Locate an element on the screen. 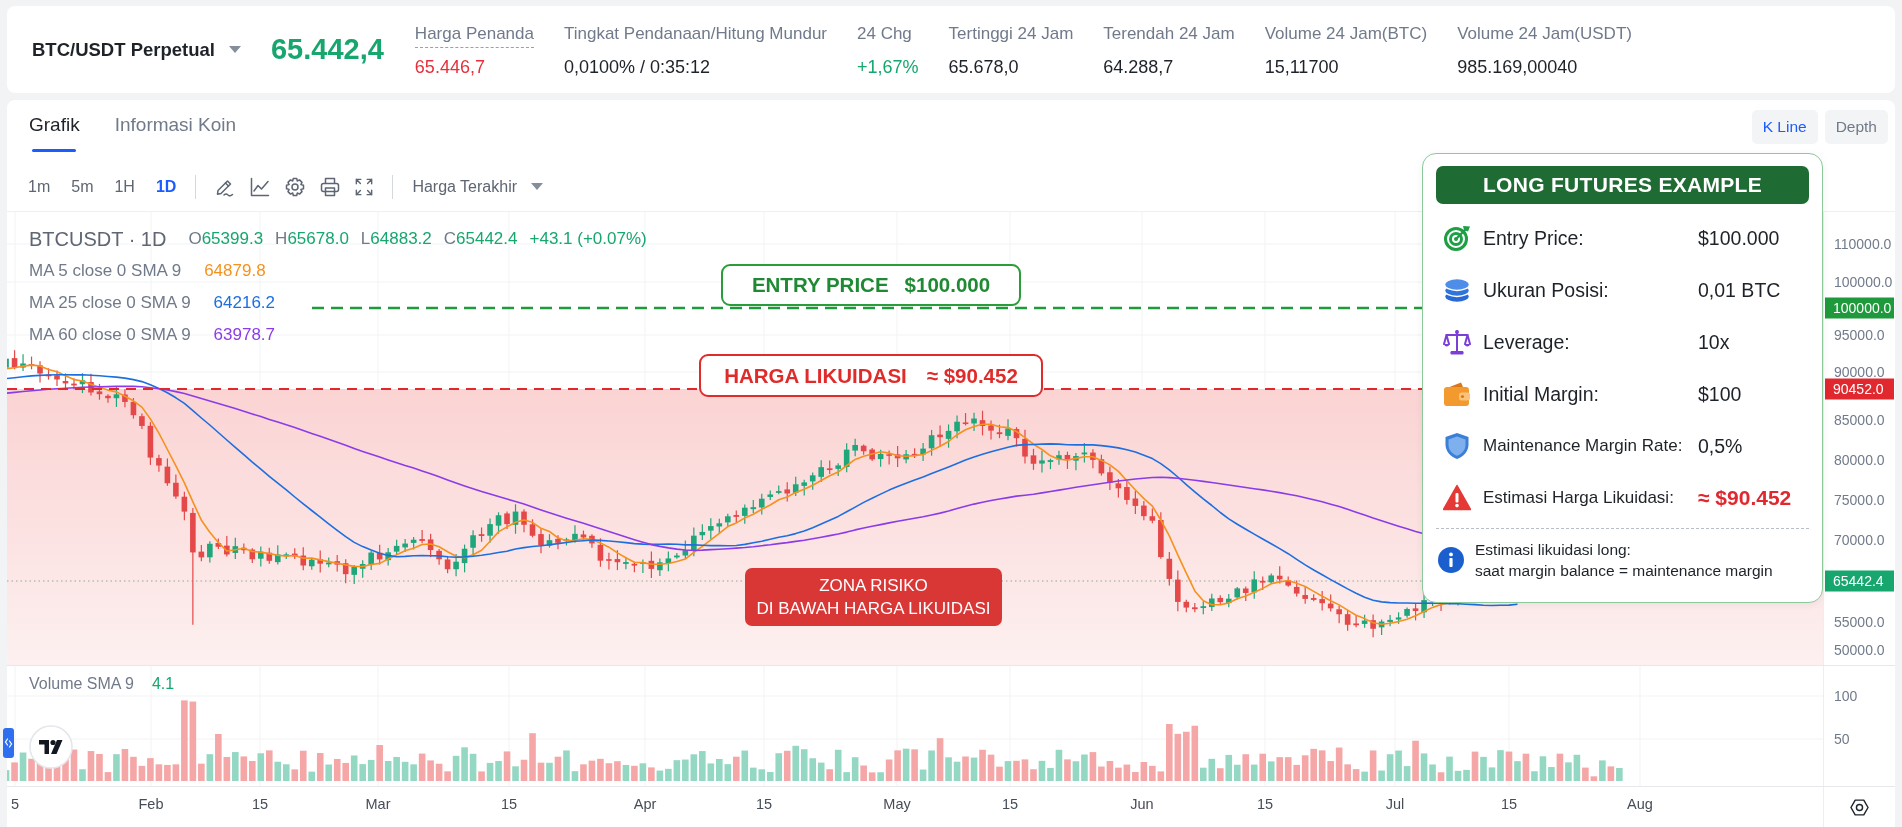 This screenshot has width=1902, height=827. stat-label: Volume 24 Jam(BTC) is located at coordinates (1346, 34).